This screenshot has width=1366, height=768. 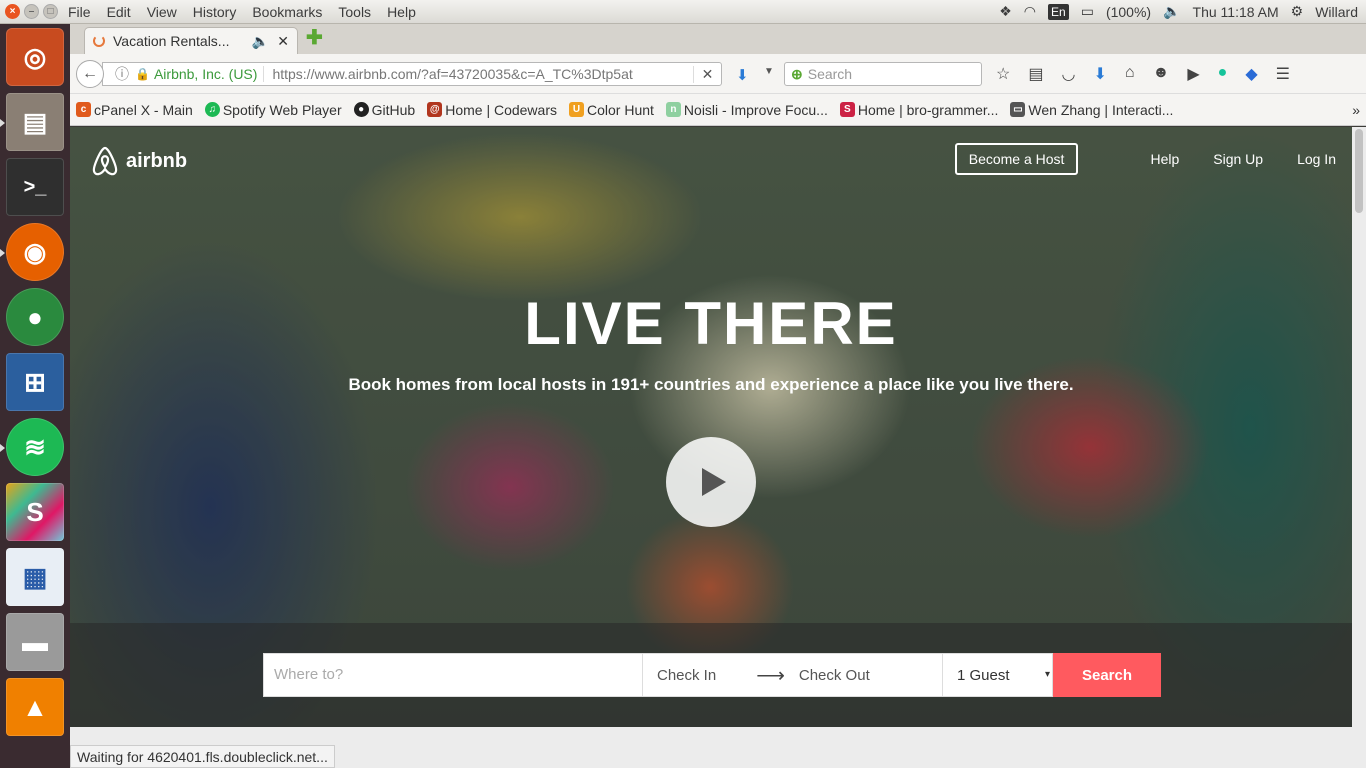 What do you see at coordinates (215, 12) in the screenshot?
I see `menu-history: History` at bounding box center [215, 12].